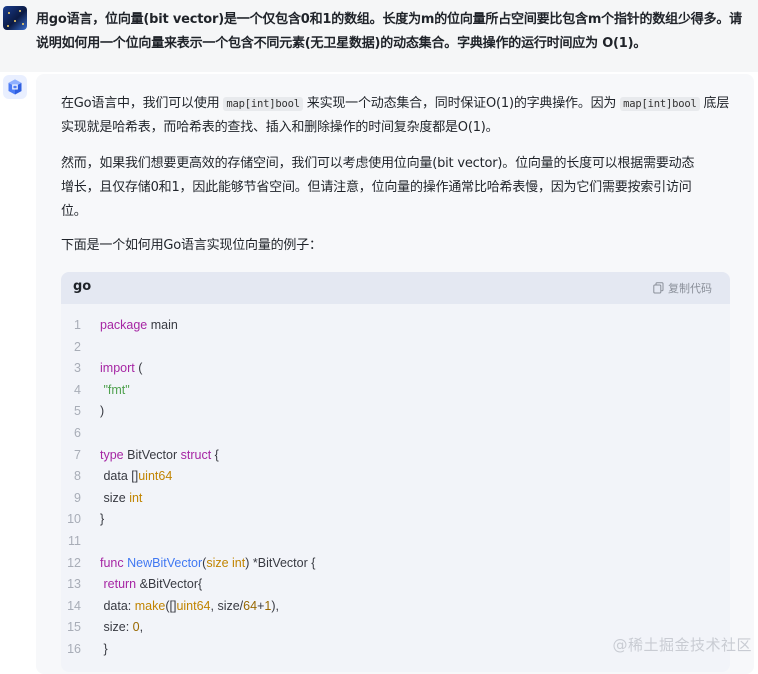 The image size is (758, 674). What do you see at coordinates (395, 607) in the screenshot?
I see `code-line: 14 data: make([]uint64, size/64+1),` at bounding box center [395, 607].